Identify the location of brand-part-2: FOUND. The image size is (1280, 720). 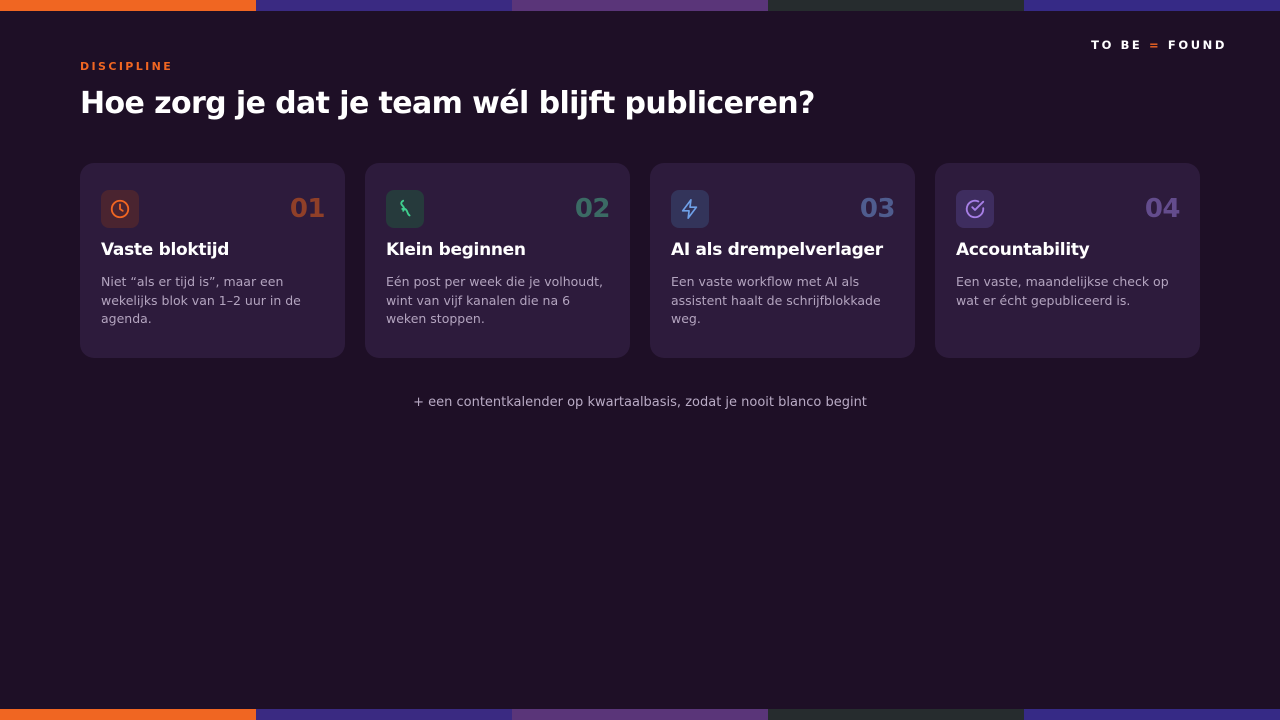
(1197, 45).